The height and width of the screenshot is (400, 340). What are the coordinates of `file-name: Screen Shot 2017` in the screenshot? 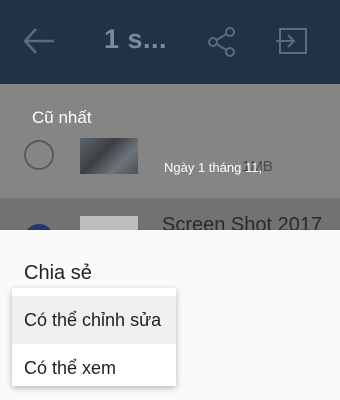 It's located at (242, 222).